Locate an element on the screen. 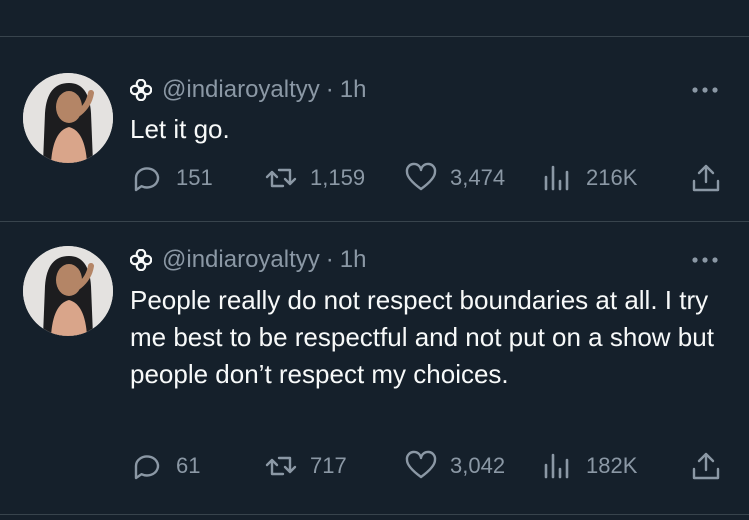 The width and height of the screenshot is (749, 520). like-button: 3,474 is located at coordinates (454, 178).